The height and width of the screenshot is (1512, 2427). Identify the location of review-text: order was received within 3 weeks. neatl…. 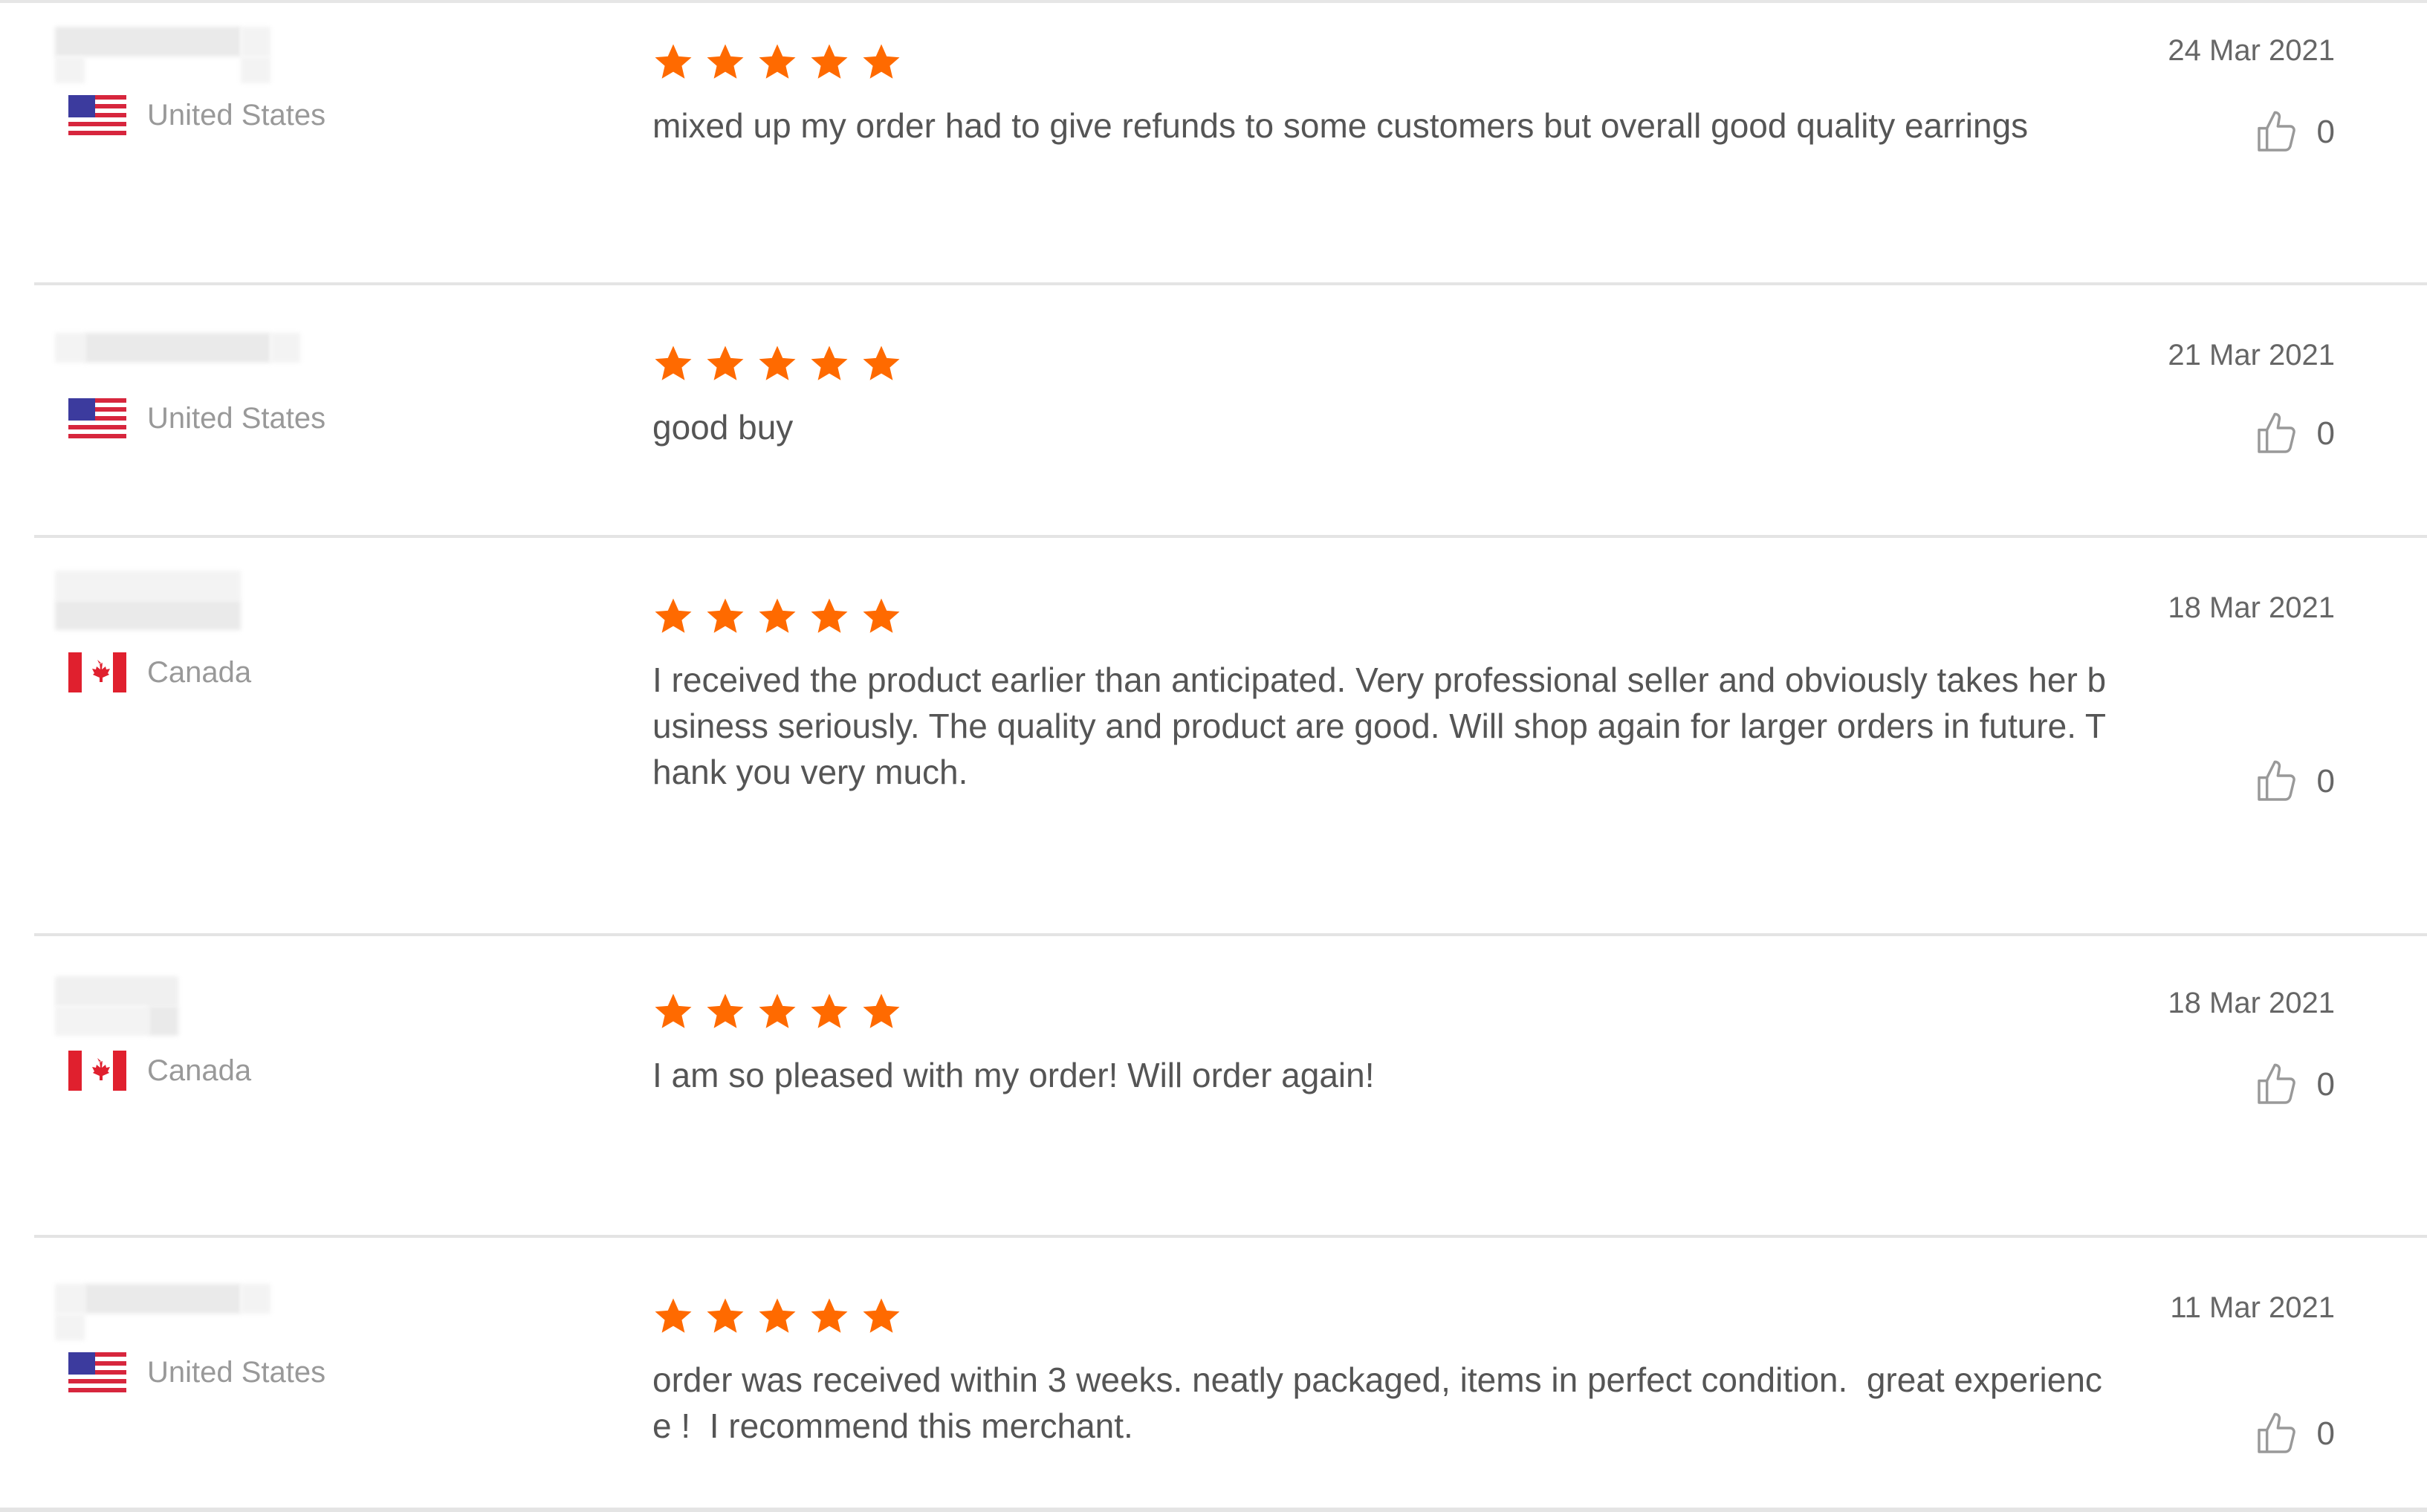
(1377, 1402).